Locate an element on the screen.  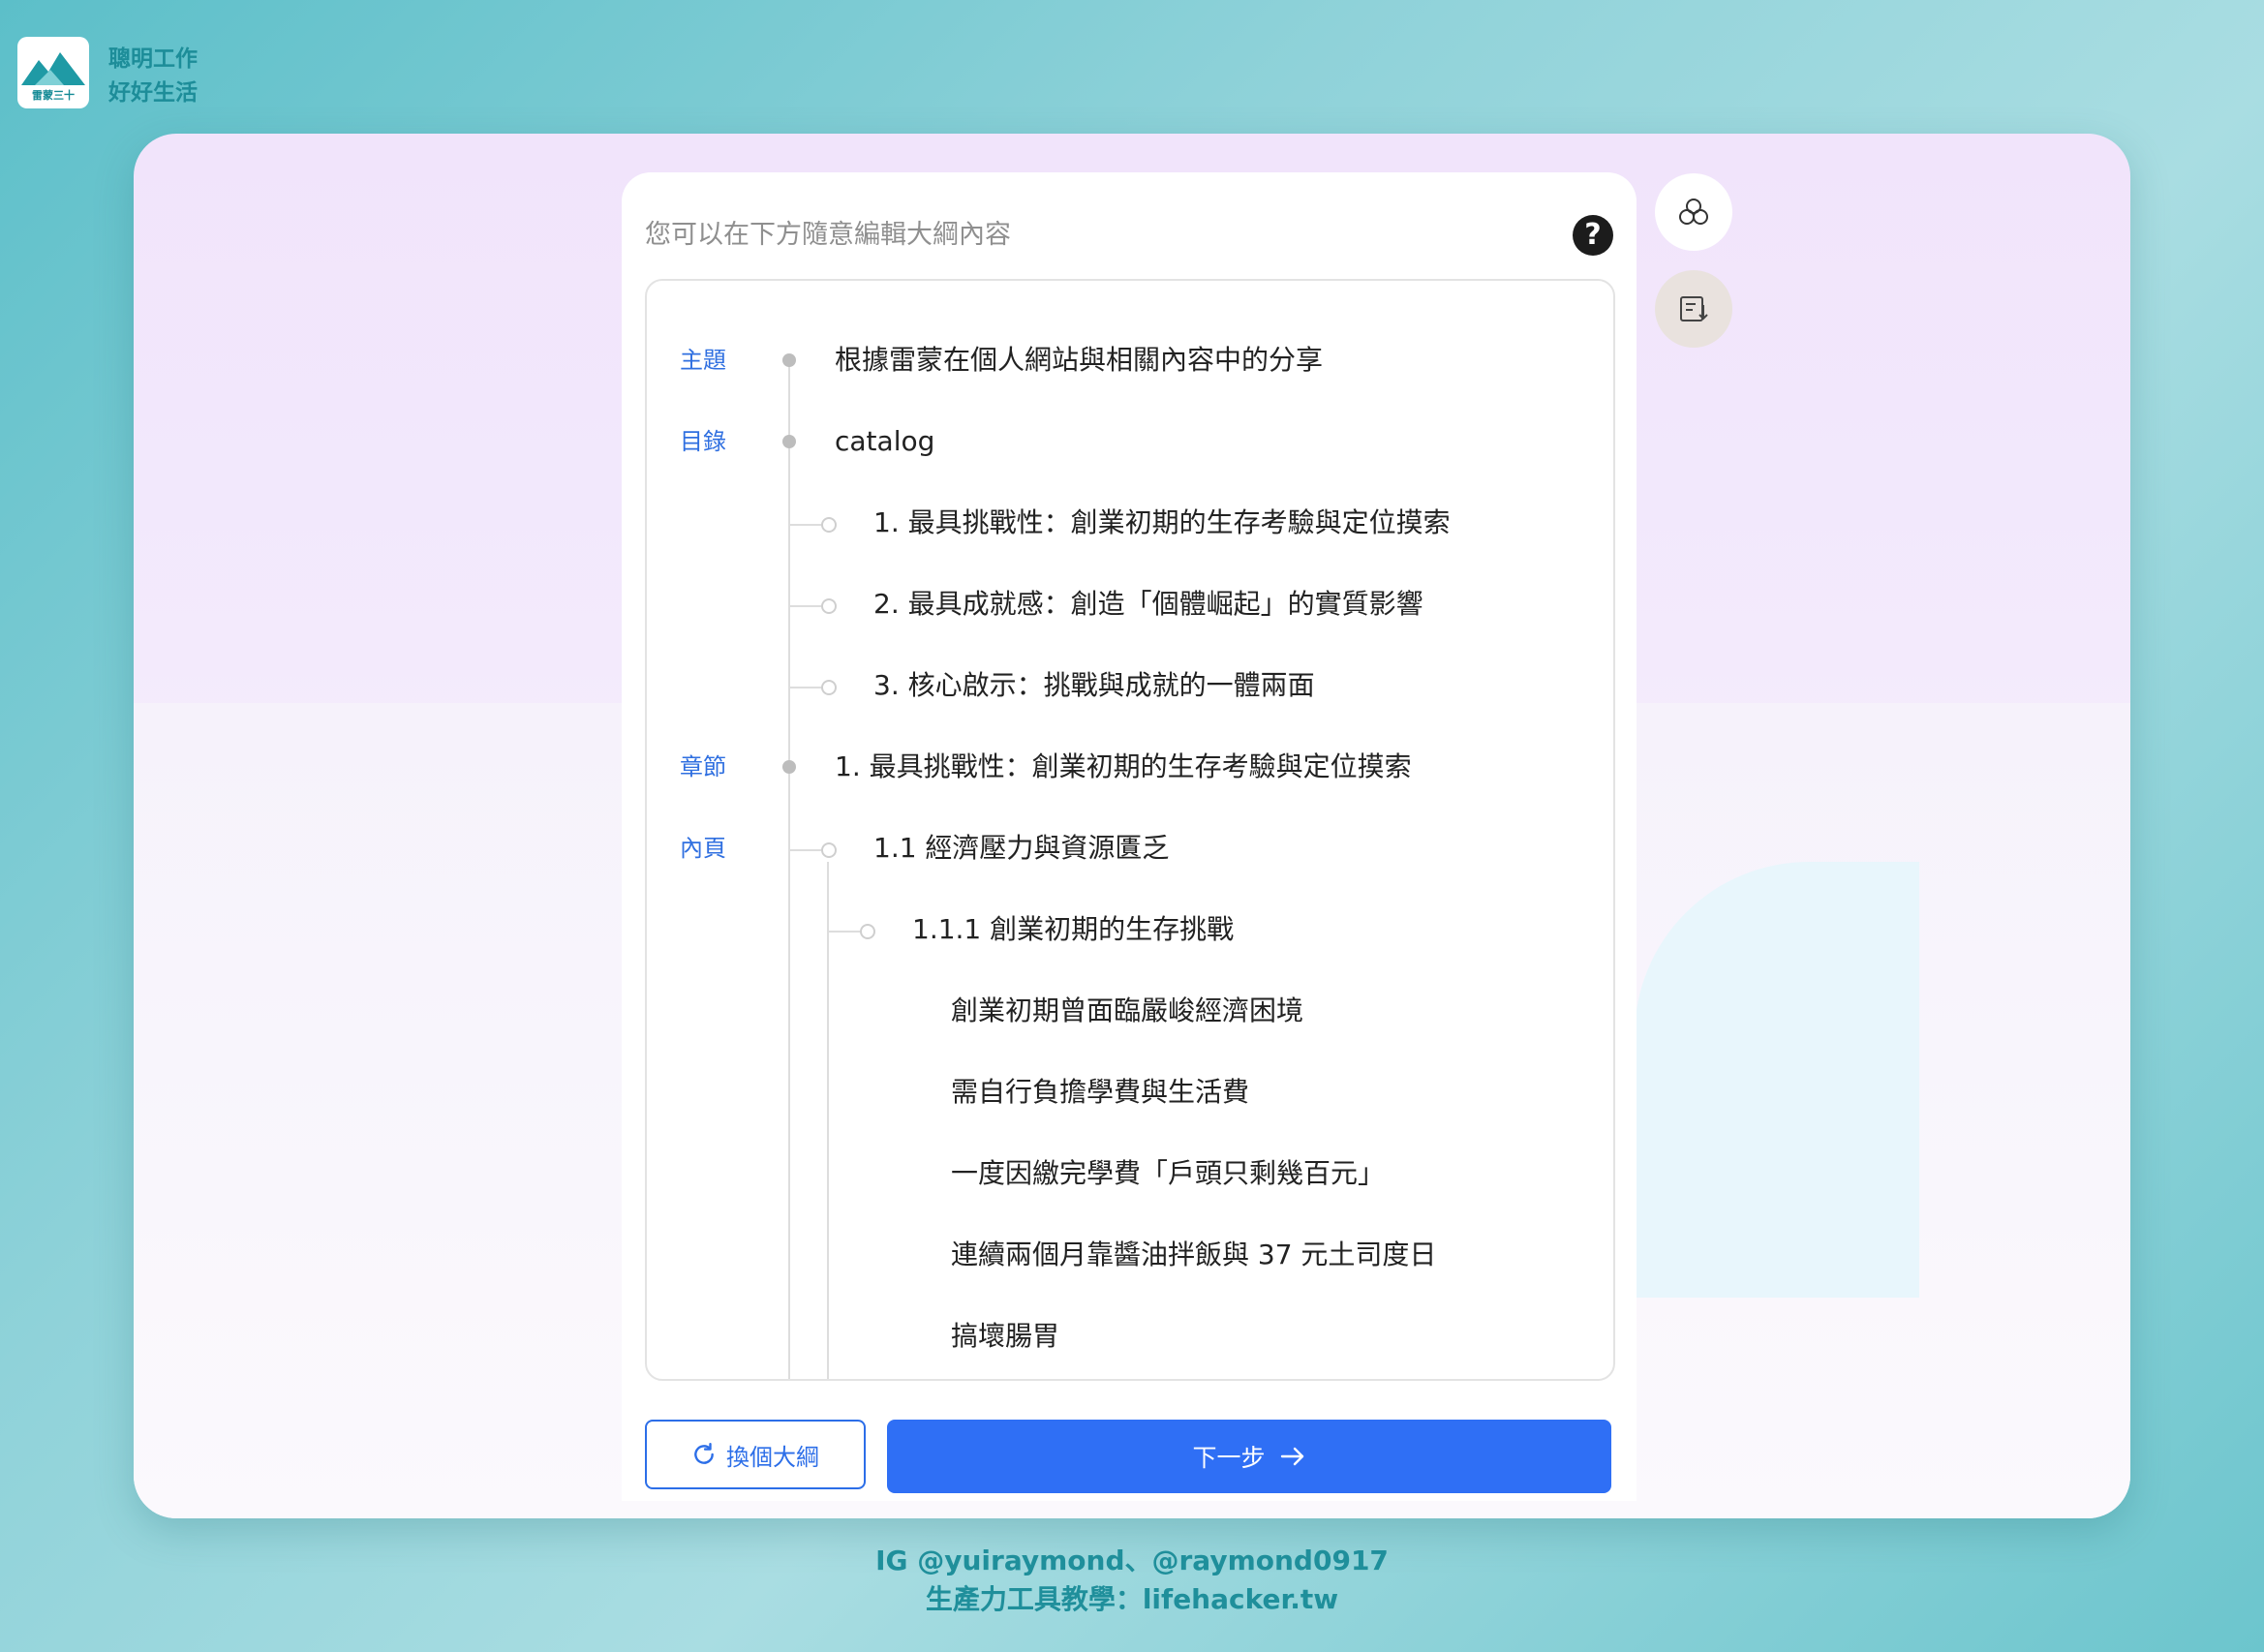
footer-credit-site: 生產力工具教學：lifehacker.tw is located at coordinates (1132, 1599).